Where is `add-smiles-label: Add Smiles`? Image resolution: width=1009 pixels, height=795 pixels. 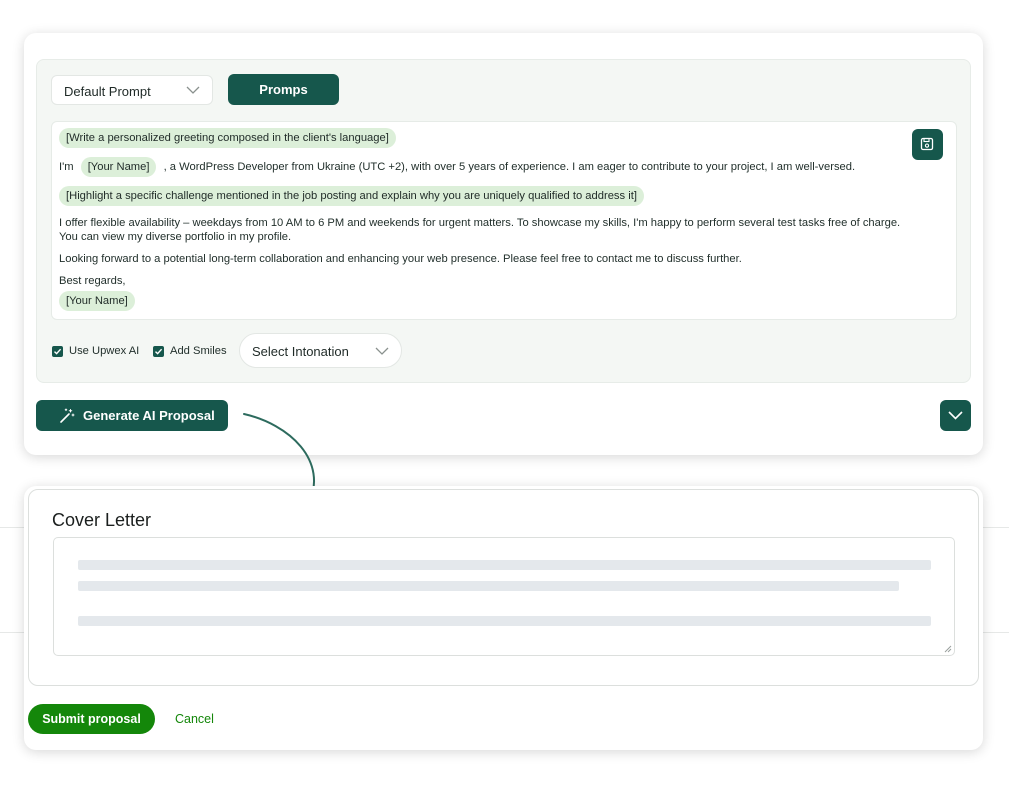 add-smiles-label: Add Smiles is located at coordinates (198, 351).